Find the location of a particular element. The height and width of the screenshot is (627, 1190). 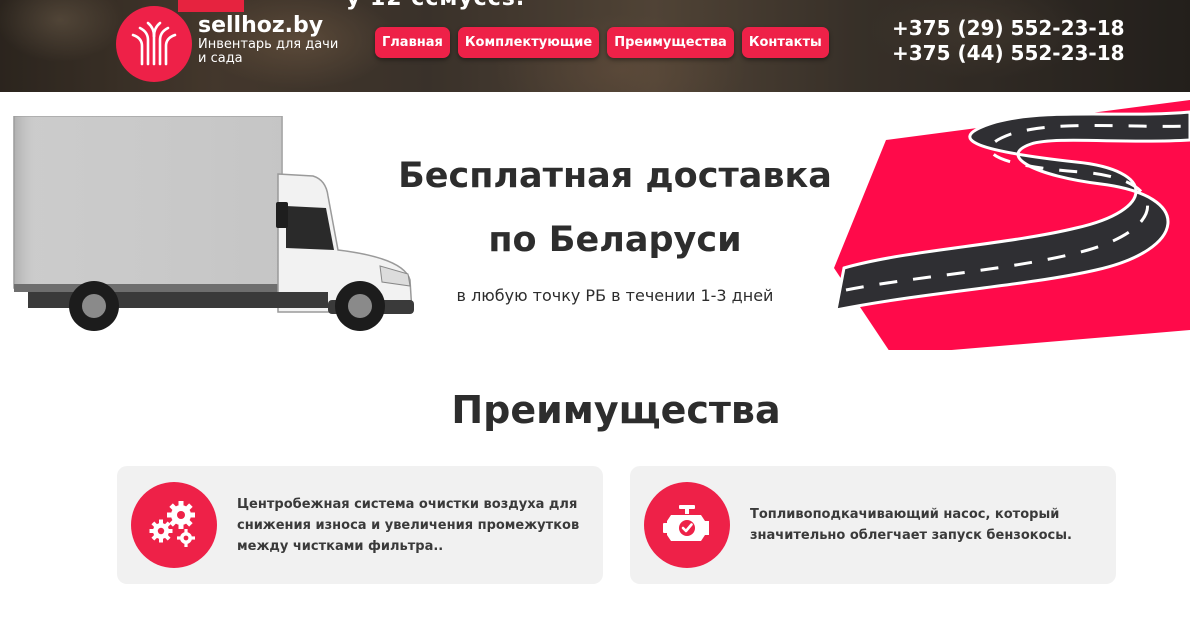

wheat-logo-graphic is located at coordinates (154, 43).